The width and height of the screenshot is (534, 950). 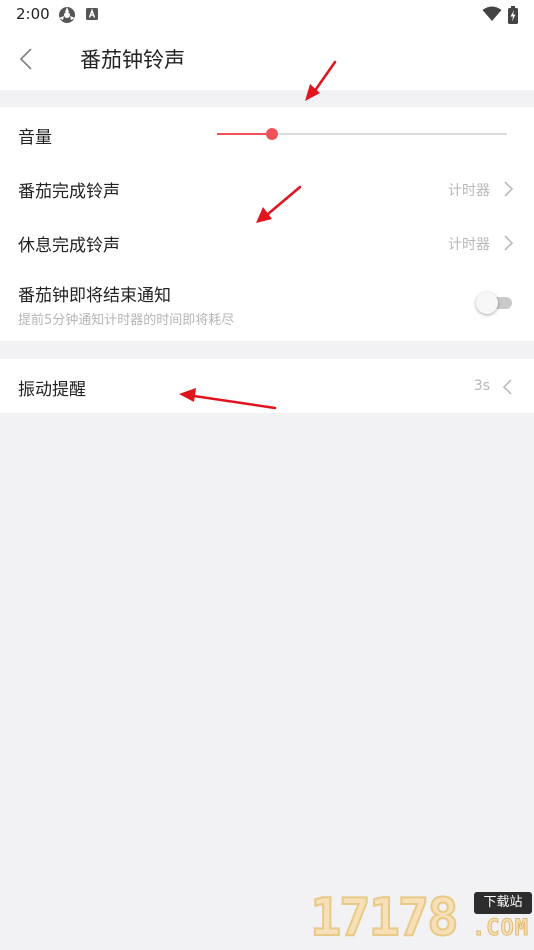 What do you see at coordinates (487, 303) in the screenshot?
I see `toggle-knob` at bounding box center [487, 303].